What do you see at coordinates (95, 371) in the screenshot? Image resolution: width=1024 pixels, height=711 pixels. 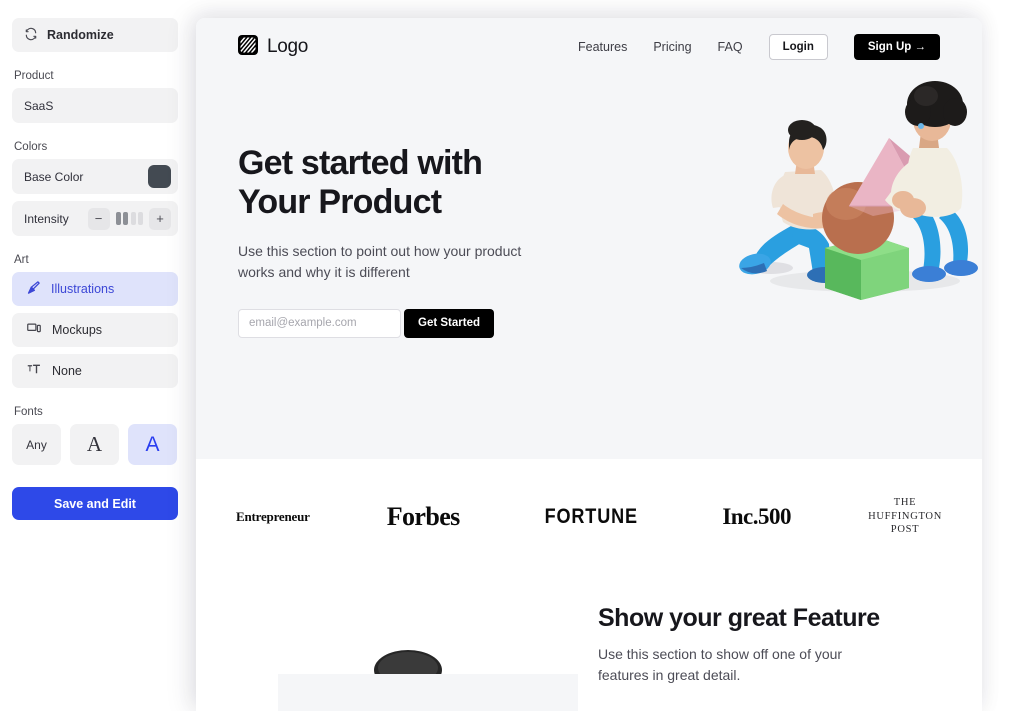 I see `art-option-none: None` at bounding box center [95, 371].